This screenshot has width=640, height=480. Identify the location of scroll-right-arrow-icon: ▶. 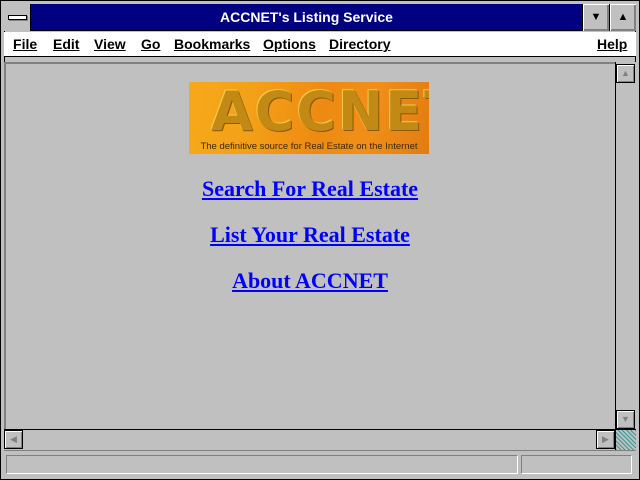
(605, 439).